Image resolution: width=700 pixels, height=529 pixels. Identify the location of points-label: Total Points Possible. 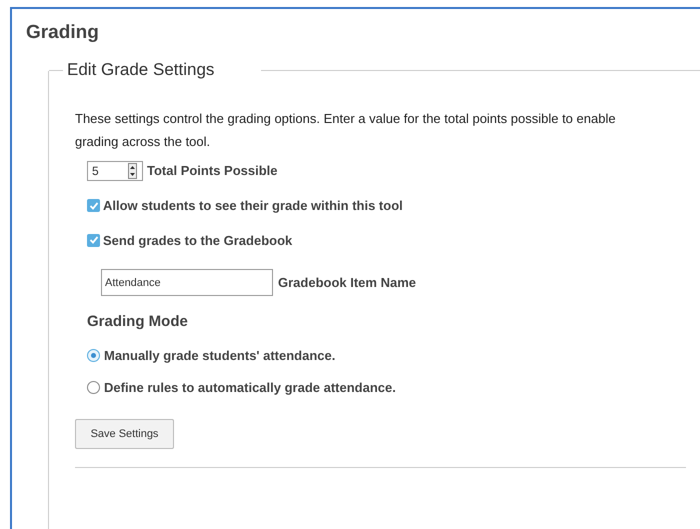
(212, 171).